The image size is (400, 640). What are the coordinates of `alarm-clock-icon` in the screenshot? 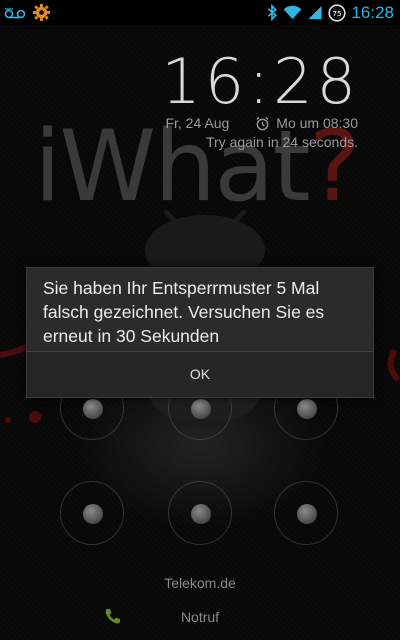 It's located at (262, 123).